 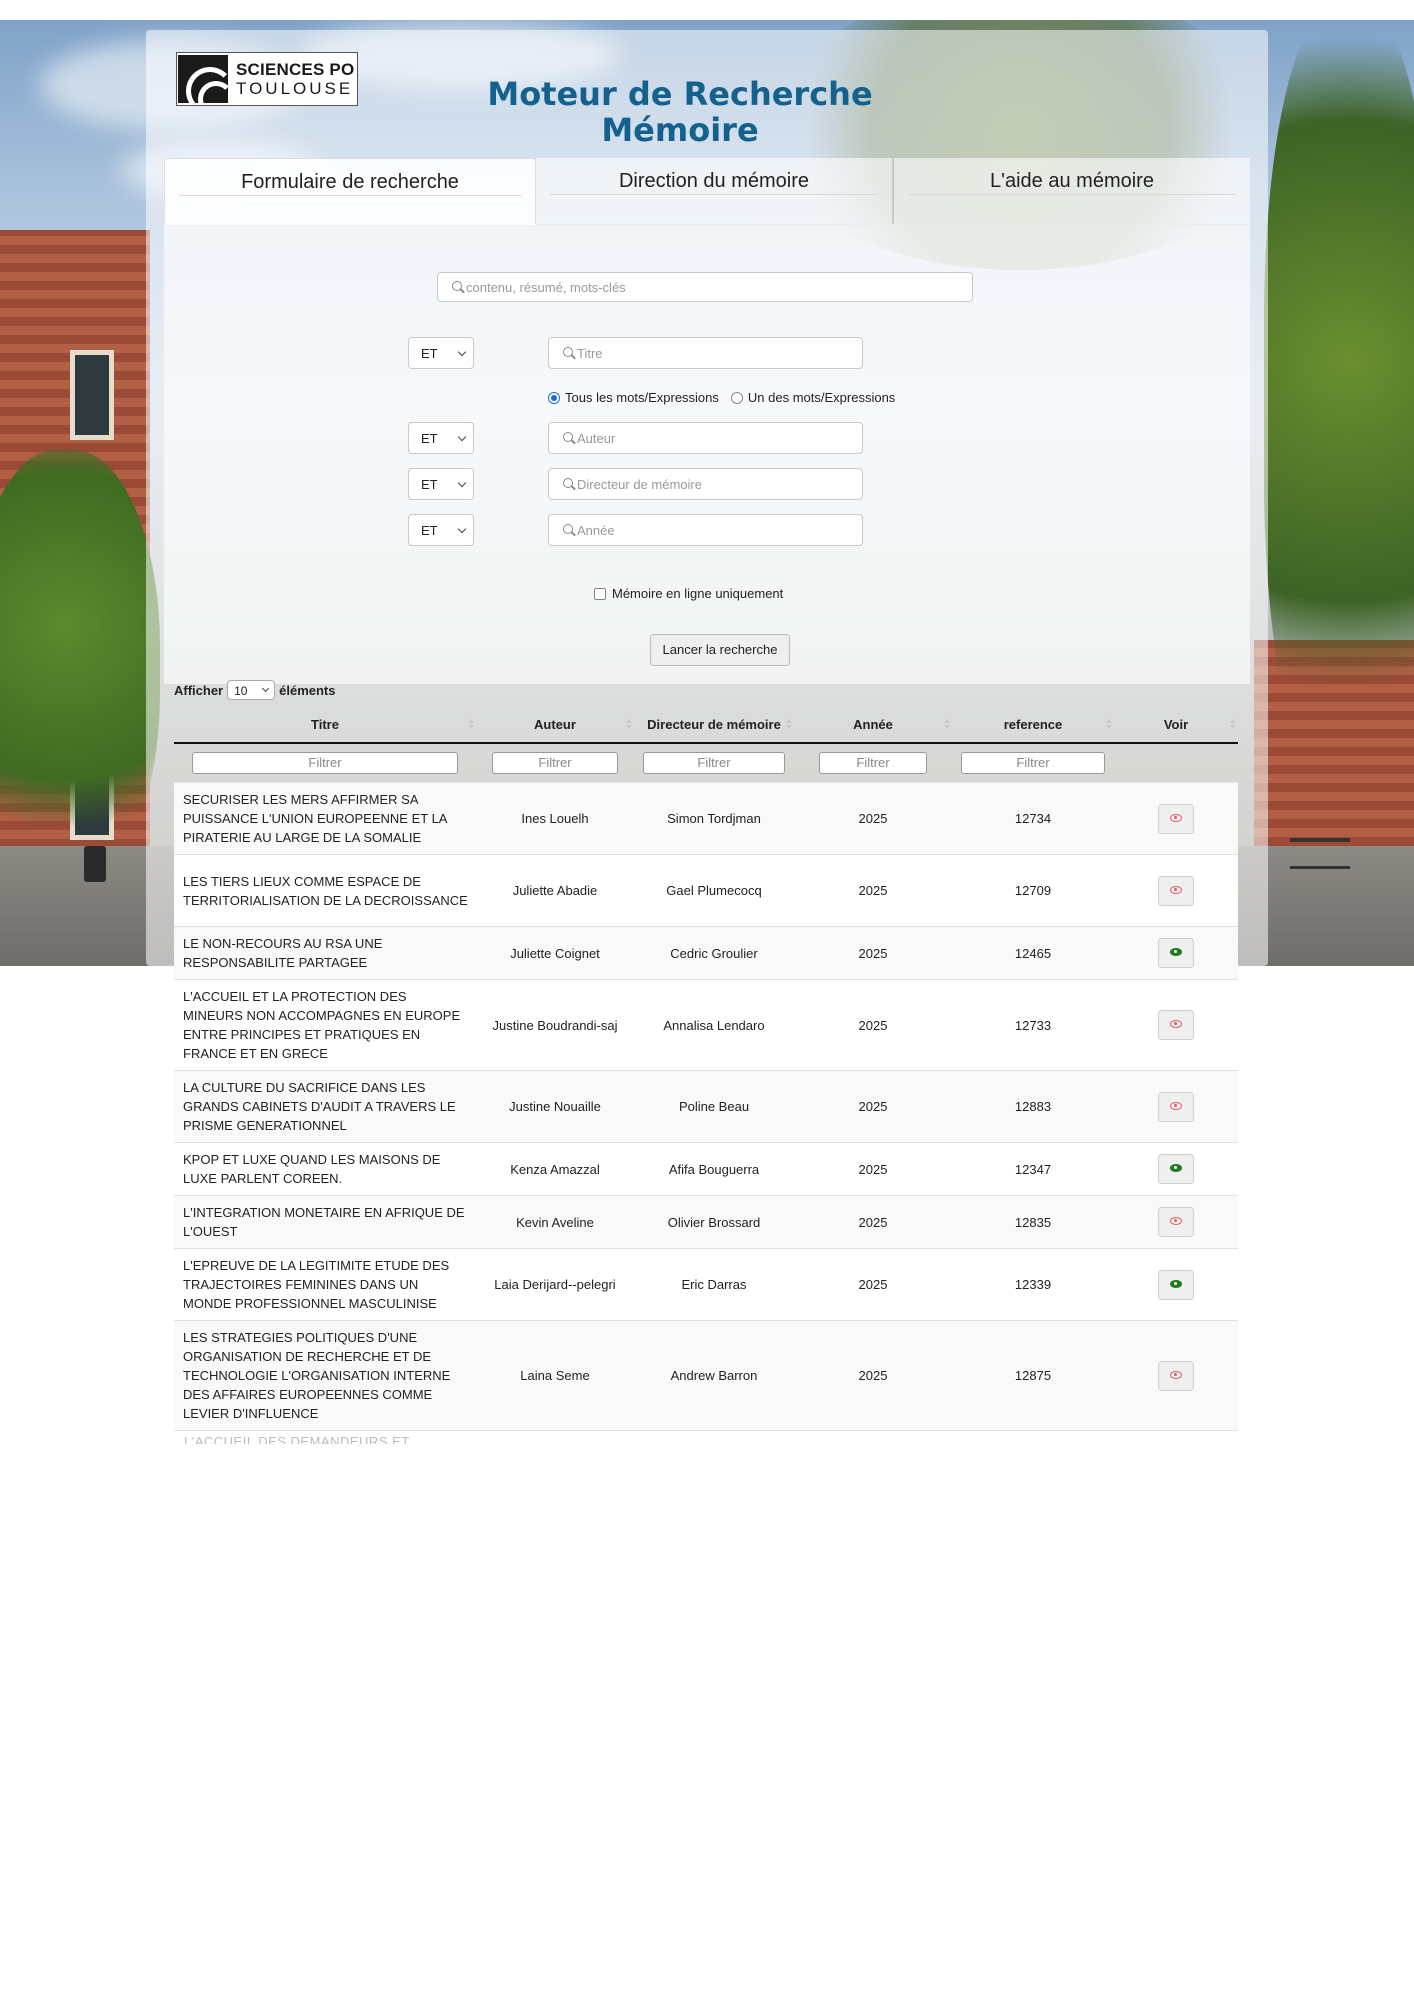 What do you see at coordinates (736, 397) in the screenshot?
I see `radio-any-word` at bounding box center [736, 397].